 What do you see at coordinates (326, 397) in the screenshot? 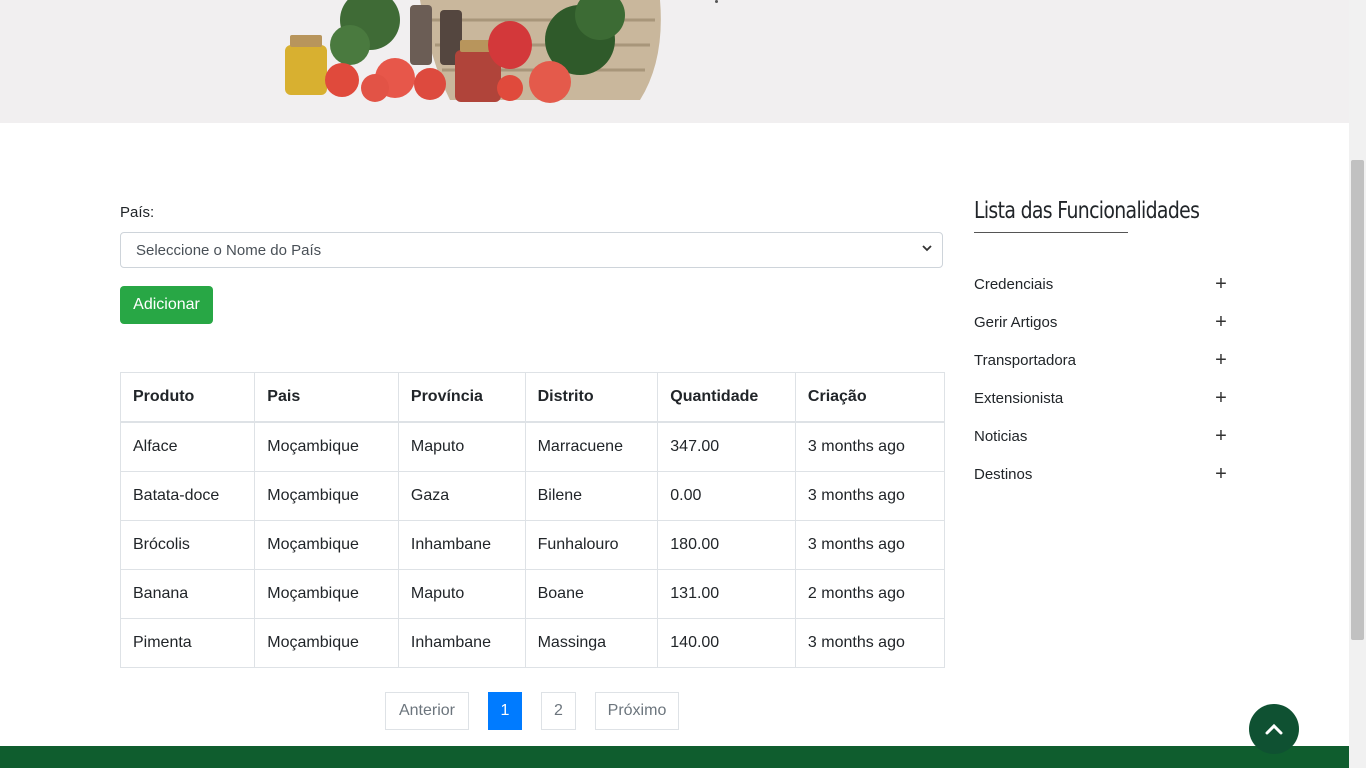
I see `column-header-pais: Pais` at bounding box center [326, 397].